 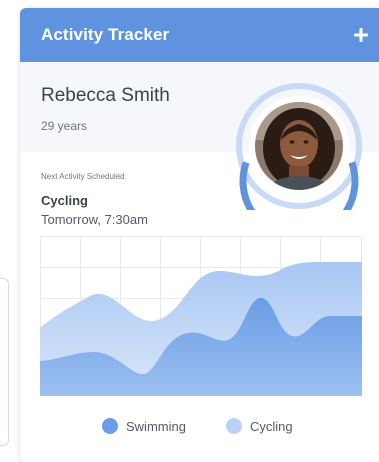 I want to click on card-header: Activity Tracker, so click(x=199, y=35).